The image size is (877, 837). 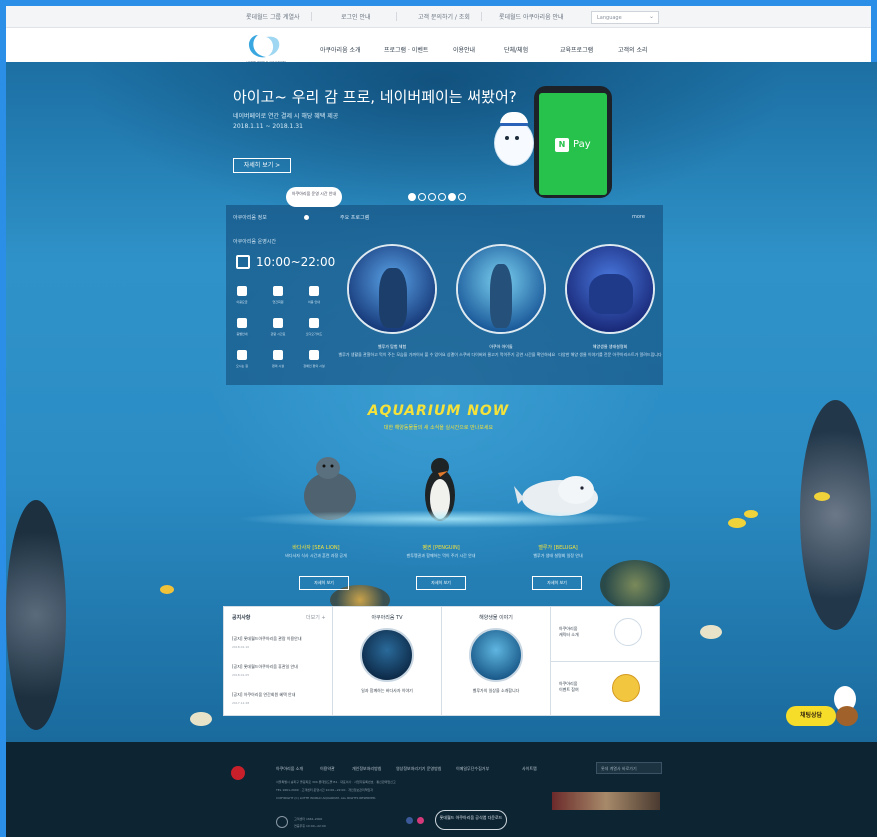 I want to click on chat-consult-button: 채팅상담, so click(x=811, y=716).